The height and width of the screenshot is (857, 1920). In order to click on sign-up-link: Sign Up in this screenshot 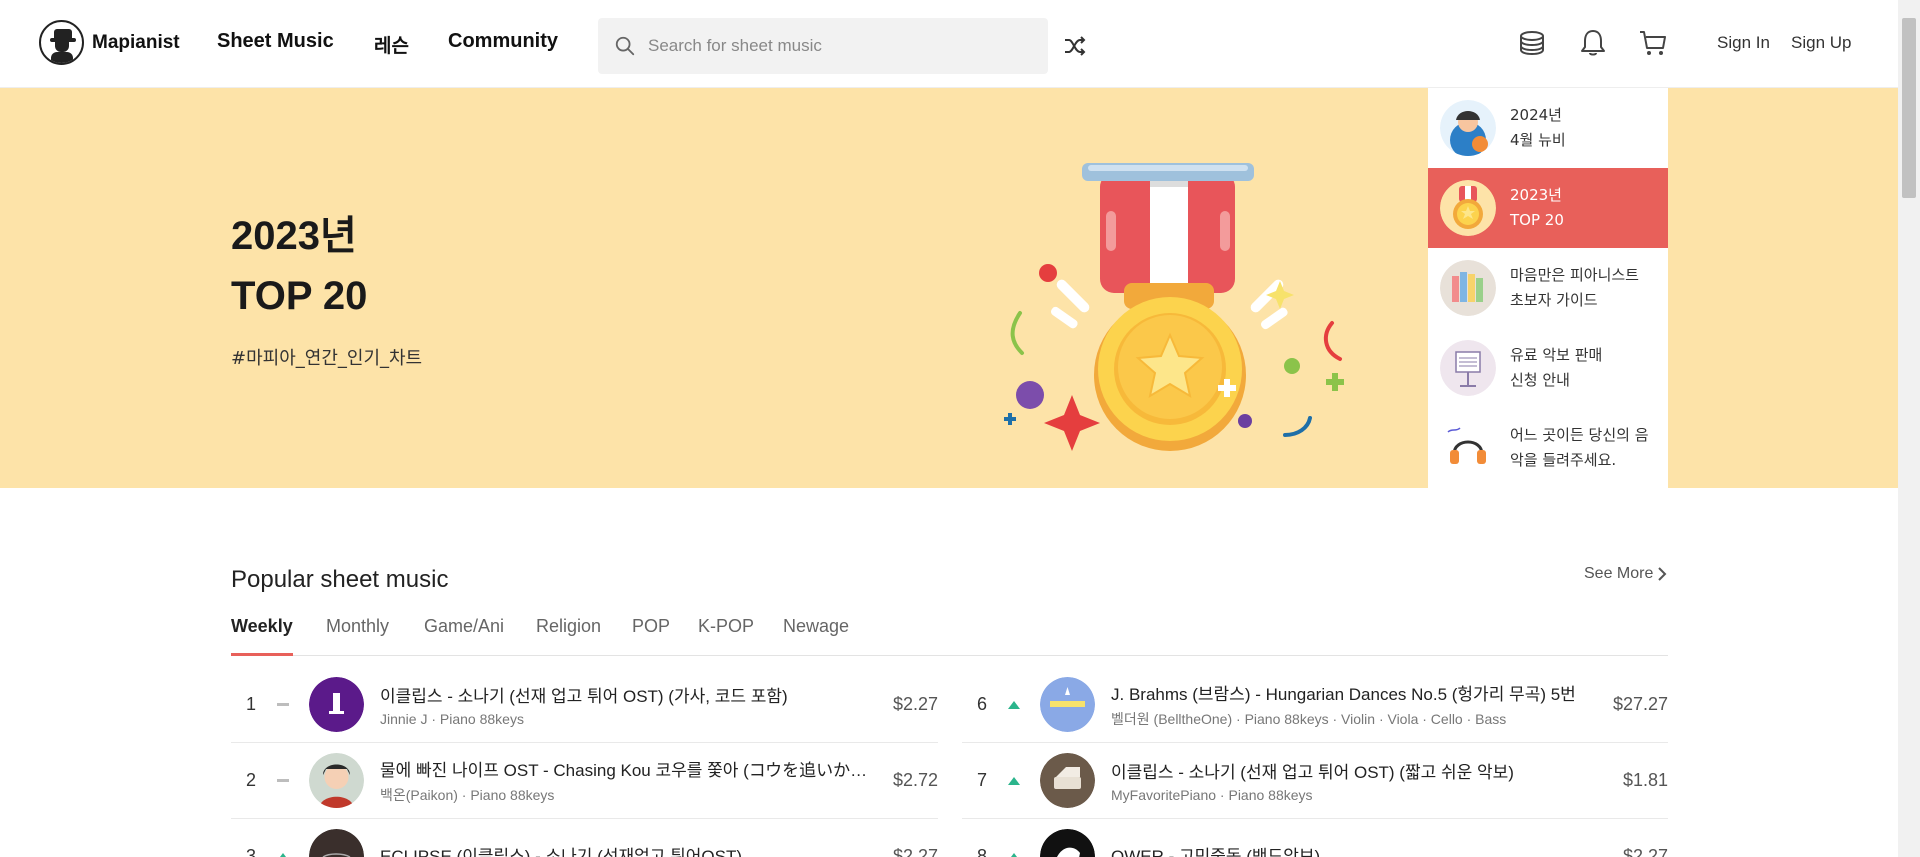, I will do `click(1821, 43)`.